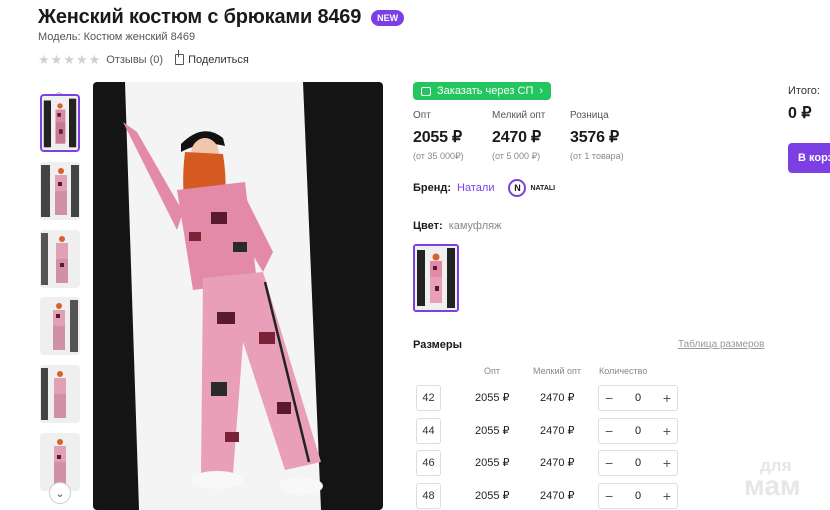  I want to click on price-value: 2470 ₽, so click(517, 137).